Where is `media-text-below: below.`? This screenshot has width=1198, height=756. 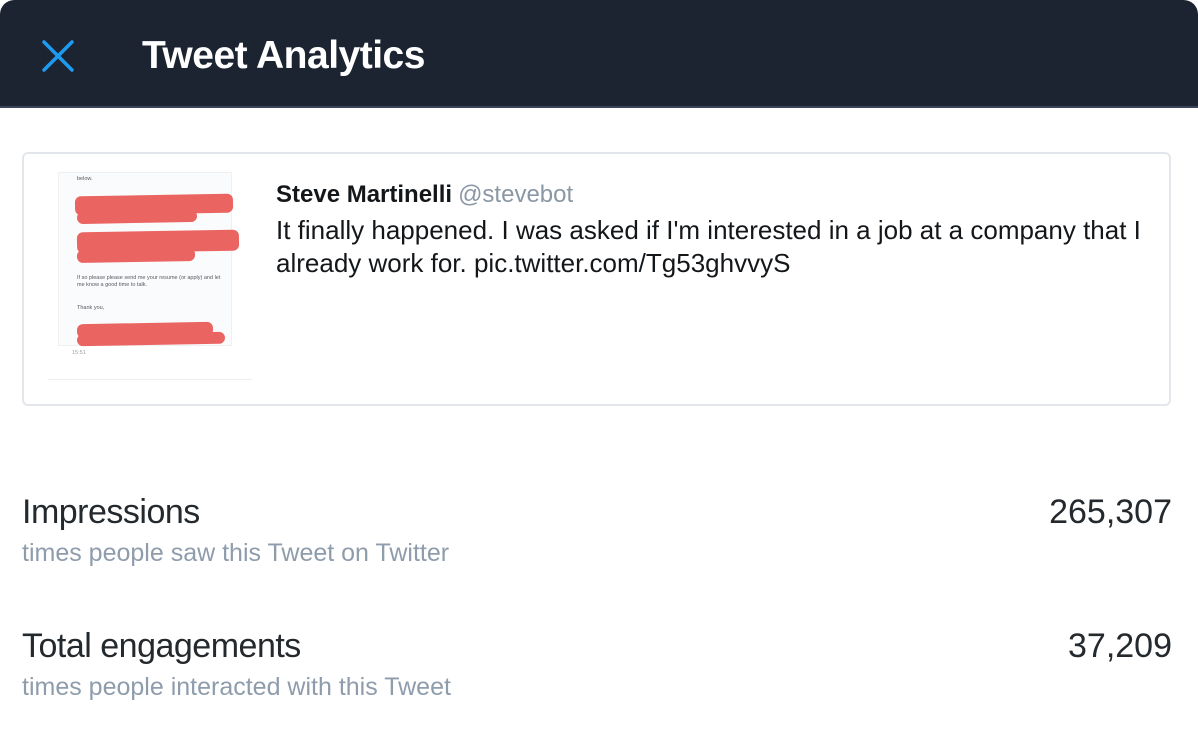 media-text-below: below. is located at coordinates (85, 179).